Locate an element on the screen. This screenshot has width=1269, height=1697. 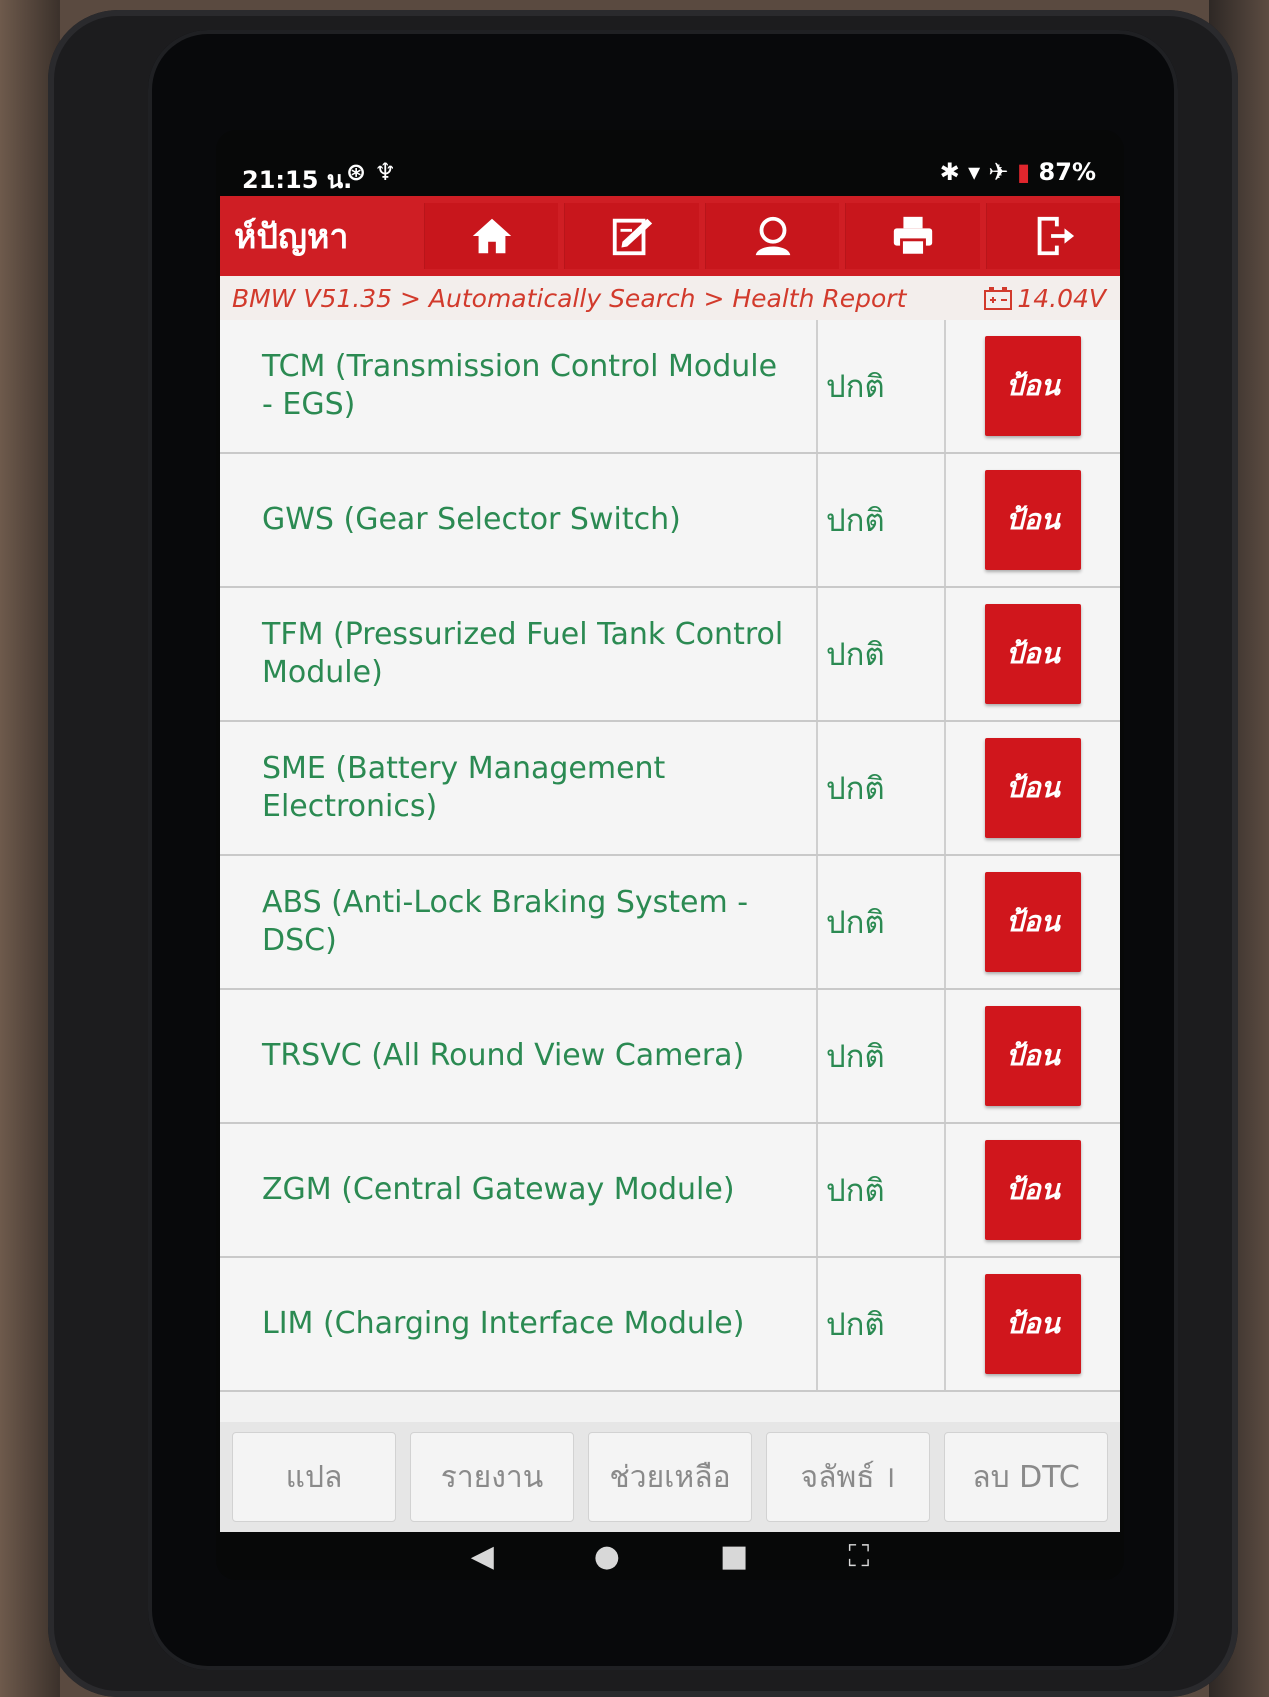
status-time: 21:15 น. is located at coordinates (297, 180).